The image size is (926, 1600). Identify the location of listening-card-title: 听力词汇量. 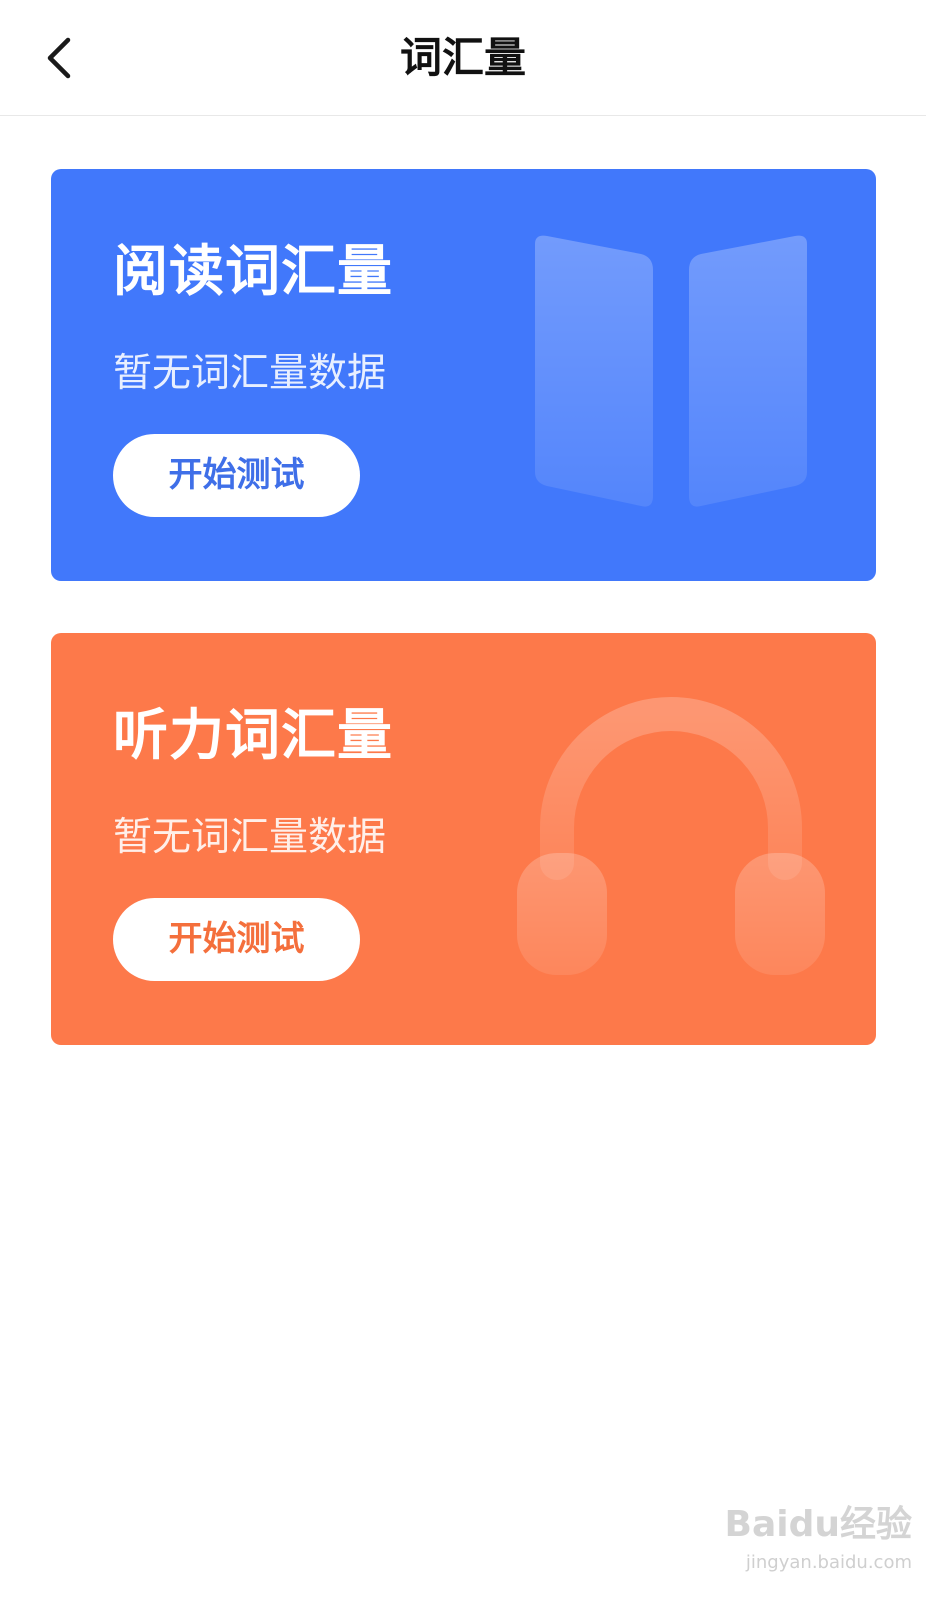
(253, 735).